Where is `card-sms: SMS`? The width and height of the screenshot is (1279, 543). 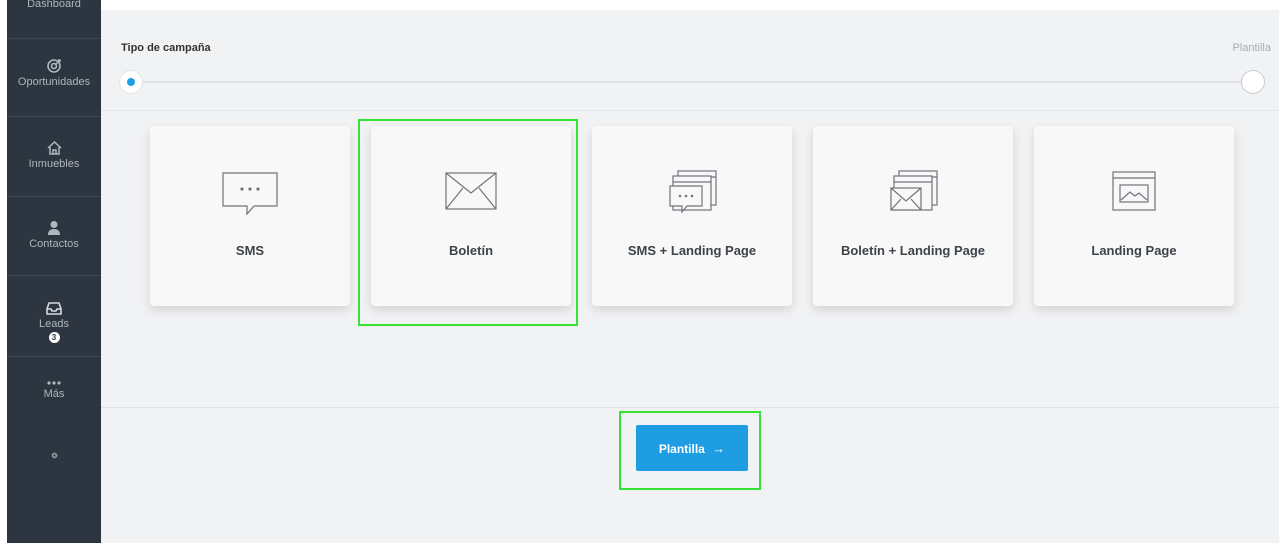 card-sms: SMS is located at coordinates (250, 216).